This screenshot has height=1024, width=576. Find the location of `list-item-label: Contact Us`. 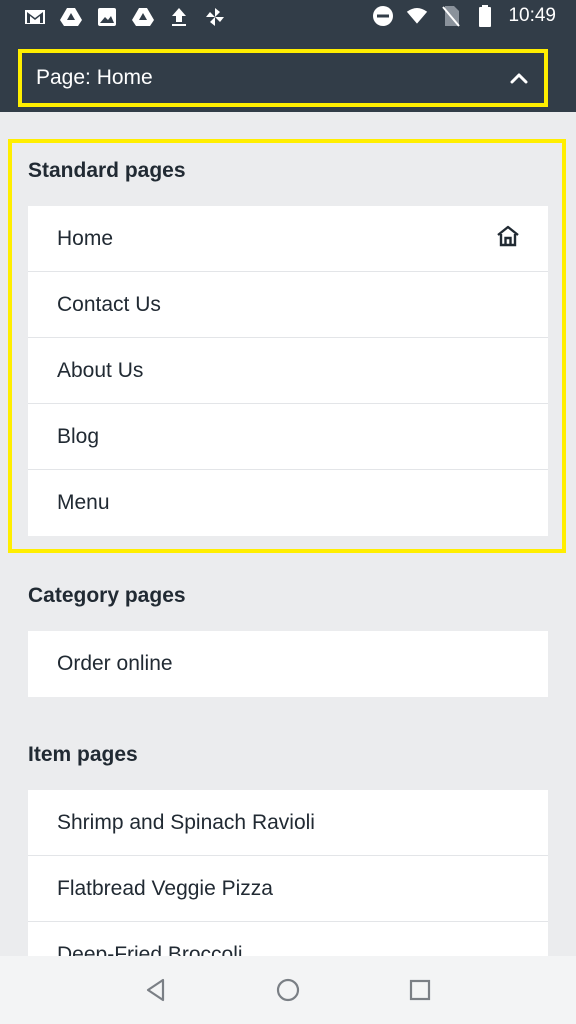

list-item-label: Contact Us is located at coordinates (109, 304).